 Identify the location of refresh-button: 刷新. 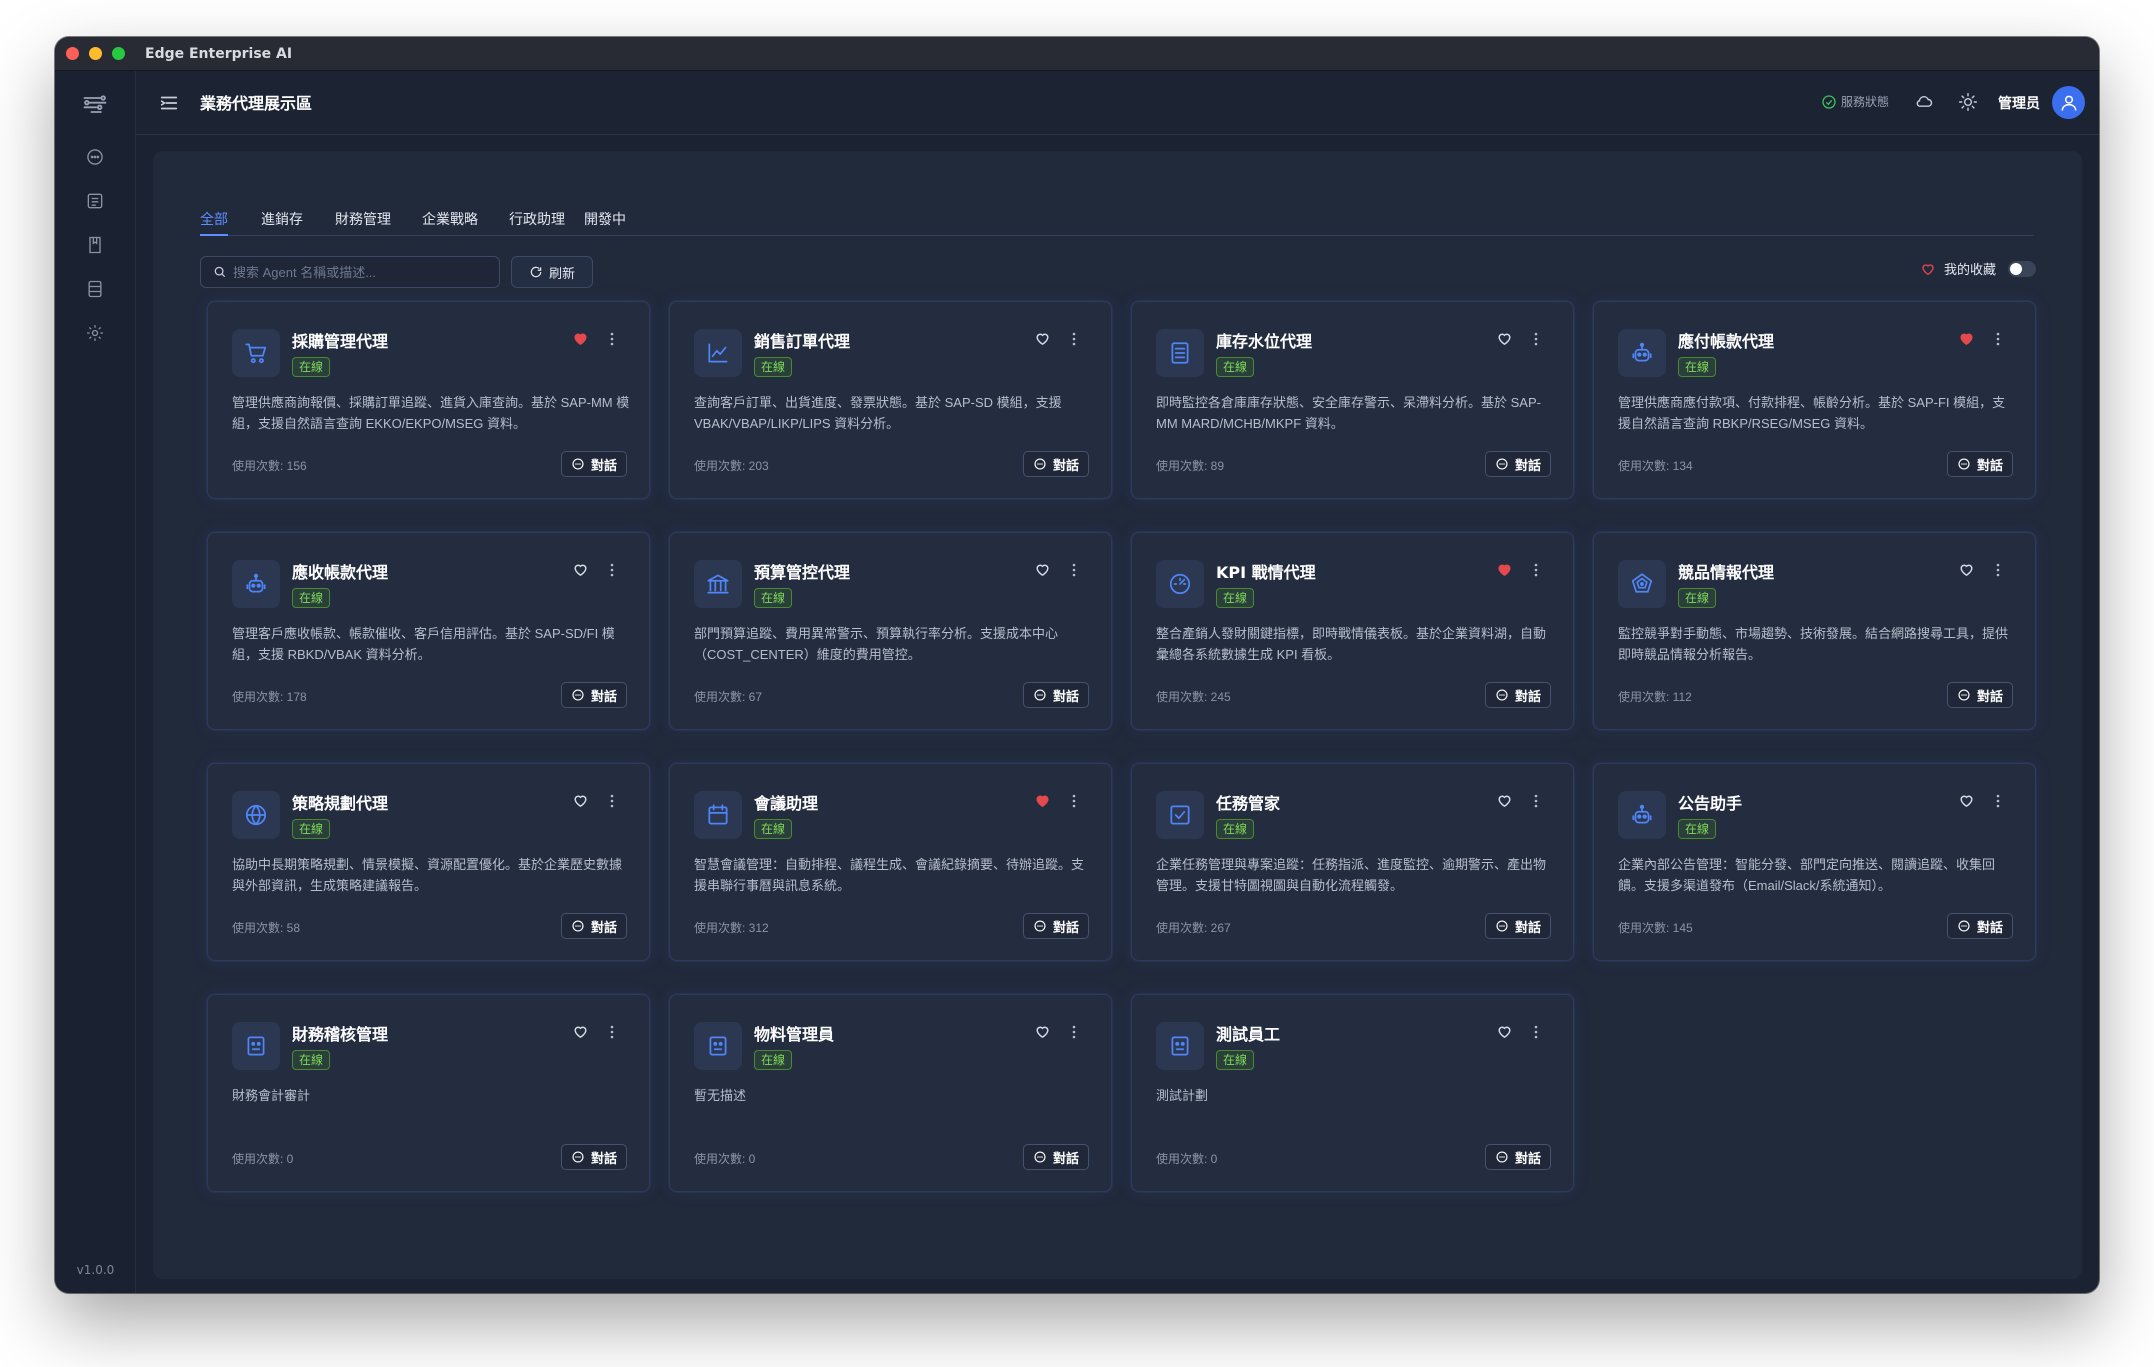
(552, 272).